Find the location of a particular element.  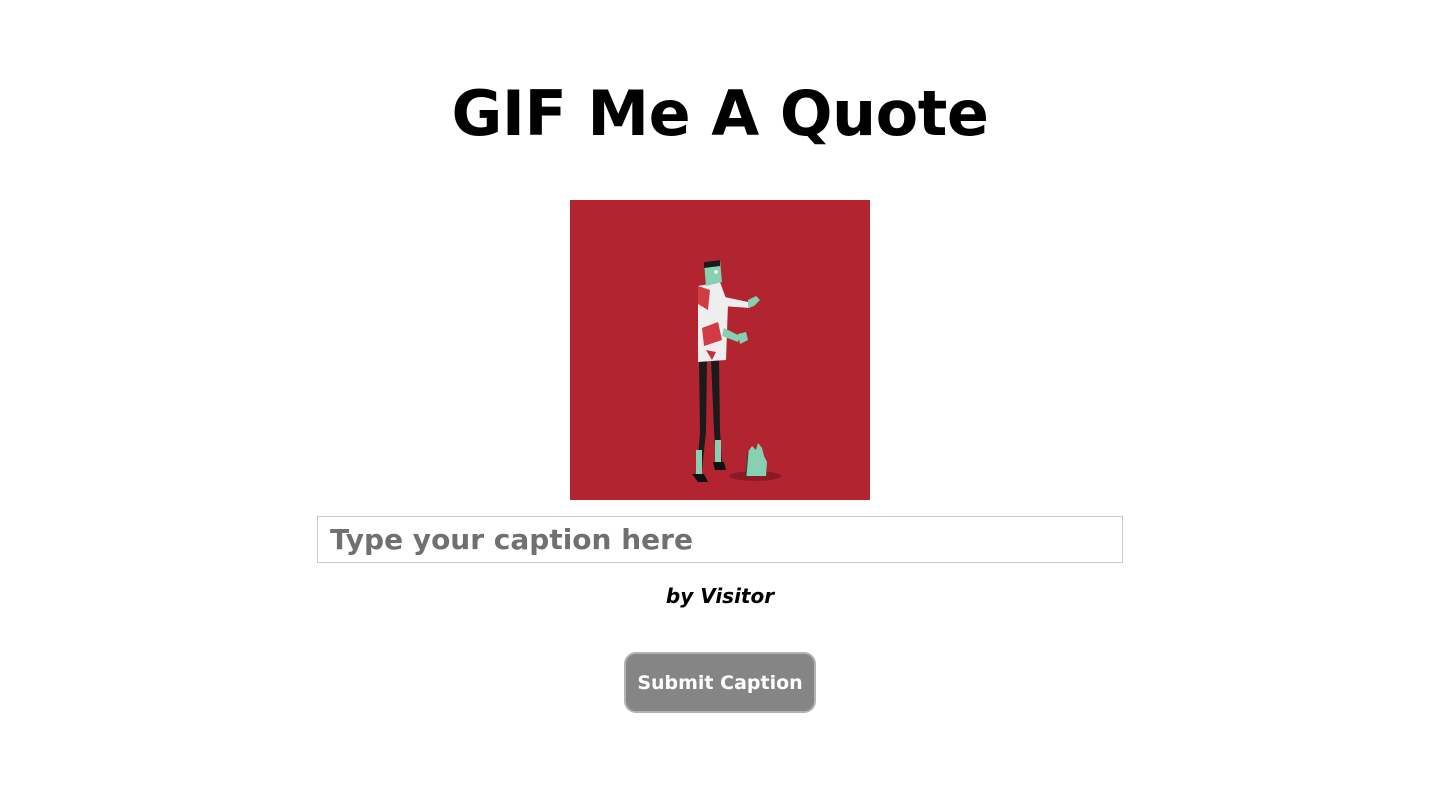

gif-image is located at coordinates (720, 350).